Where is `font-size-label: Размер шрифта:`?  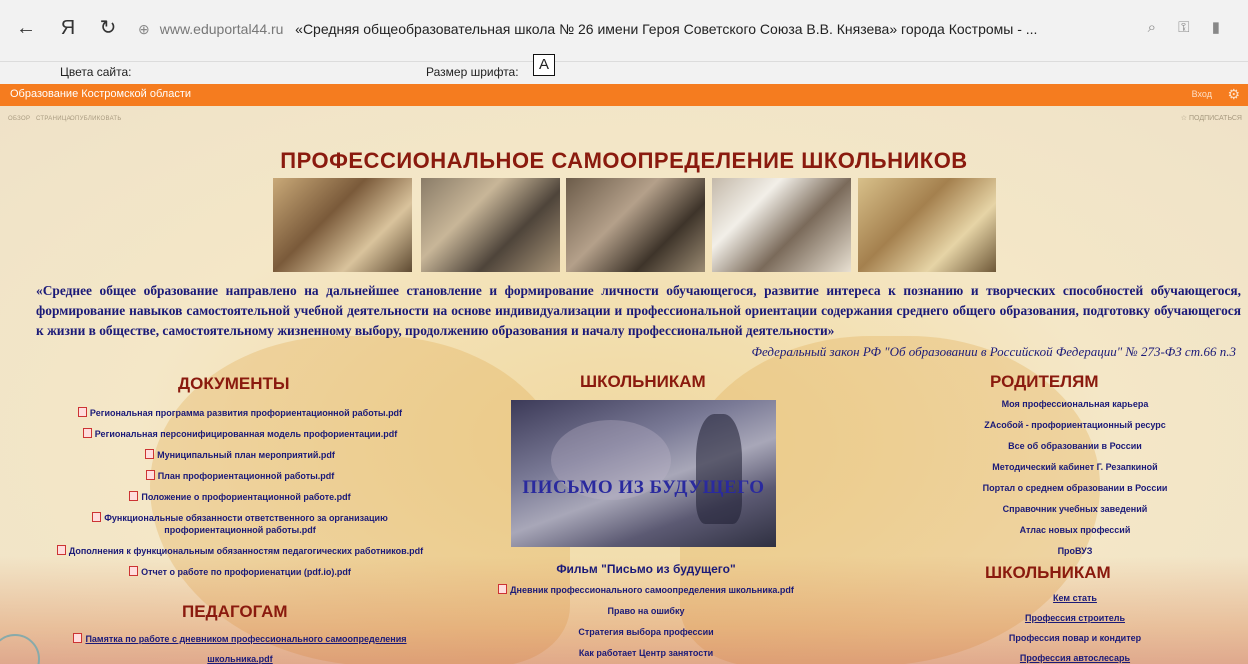 font-size-label: Размер шрифта: is located at coordinates (472, 72).